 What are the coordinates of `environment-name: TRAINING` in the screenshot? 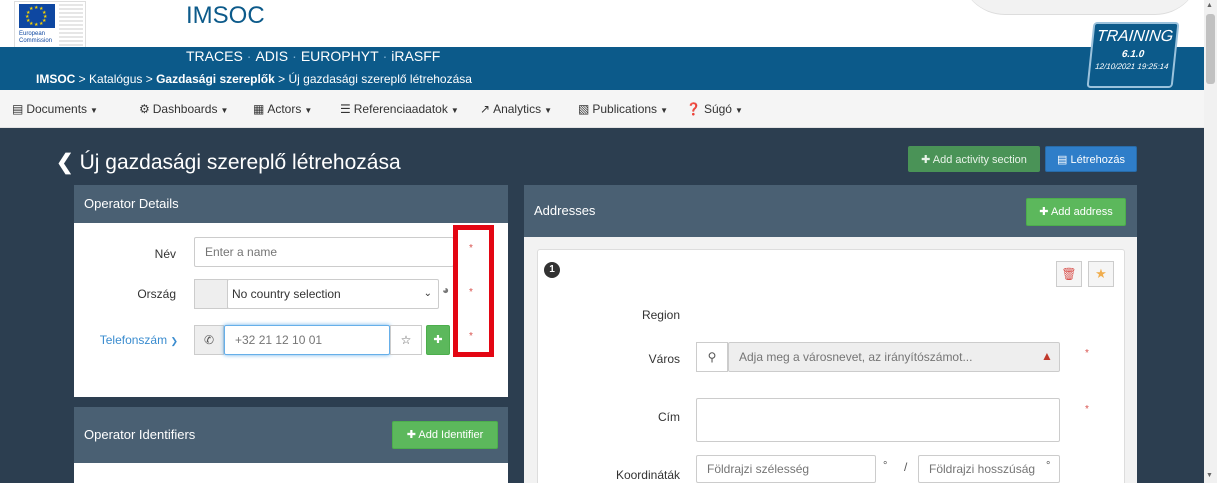 It's located at (1135, 36).